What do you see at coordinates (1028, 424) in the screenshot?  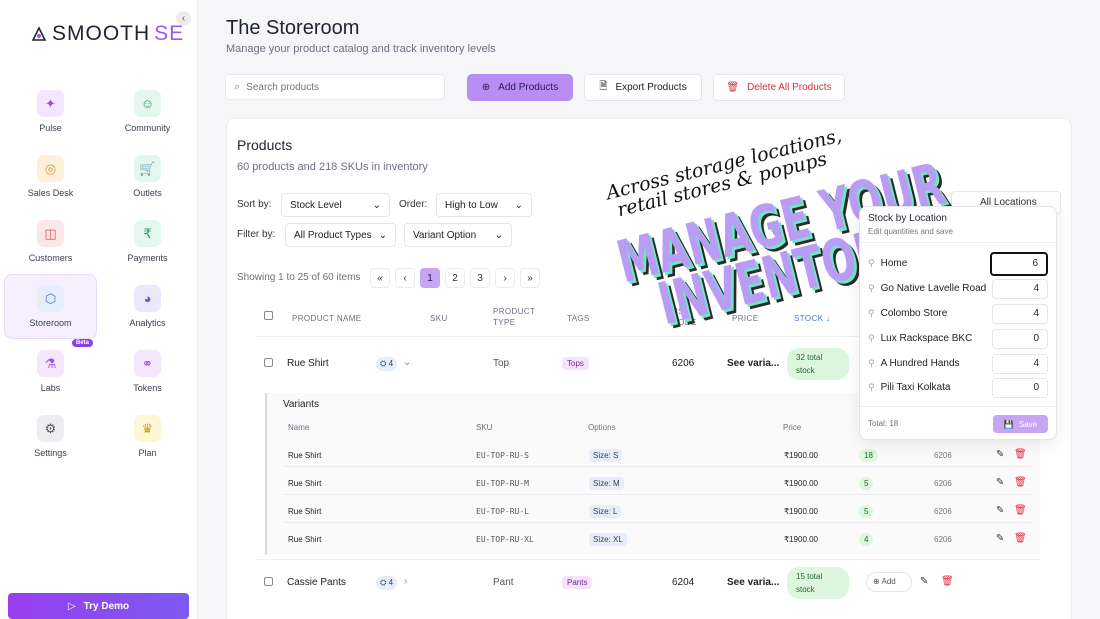 I see `save-label: Save` at bounding box center [1028, 424].